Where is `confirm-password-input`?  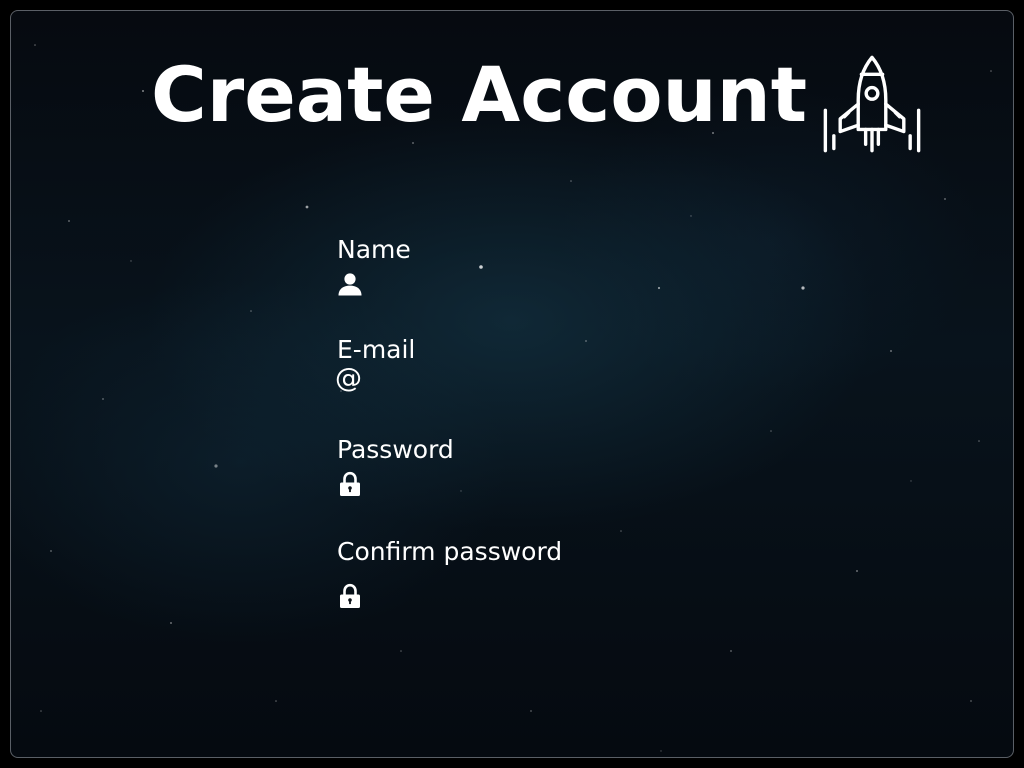
confirm-password-input is located at coordinates (531, 596).